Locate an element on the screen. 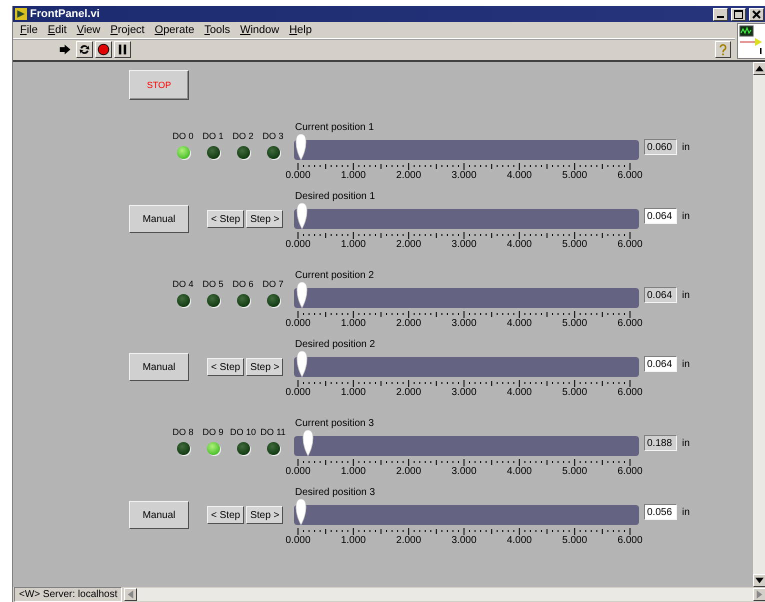  left-arrow-icon is located at coordinates (130, 594).